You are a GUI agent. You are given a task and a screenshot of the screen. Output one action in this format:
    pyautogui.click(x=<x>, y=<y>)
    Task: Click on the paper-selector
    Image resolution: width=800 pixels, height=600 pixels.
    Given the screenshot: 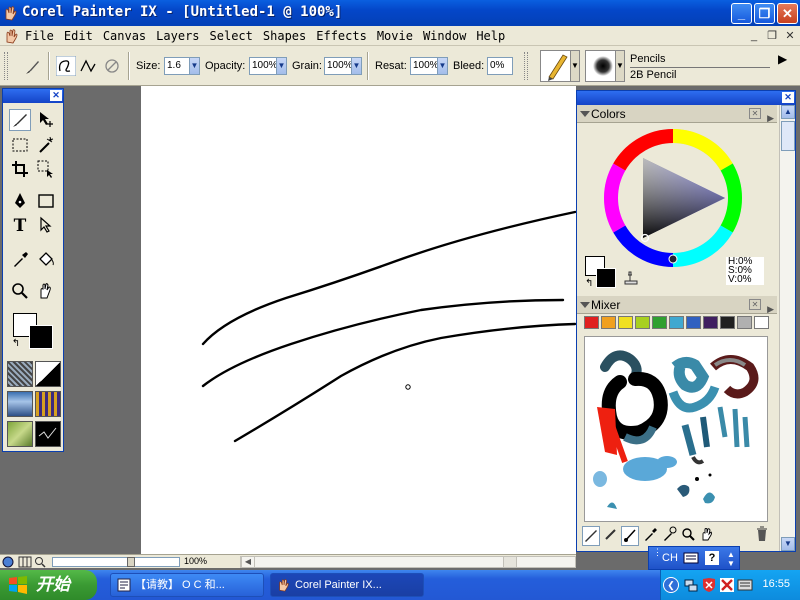 What is the action you would take?
    pyautogui.click(x=20, y=374)
    